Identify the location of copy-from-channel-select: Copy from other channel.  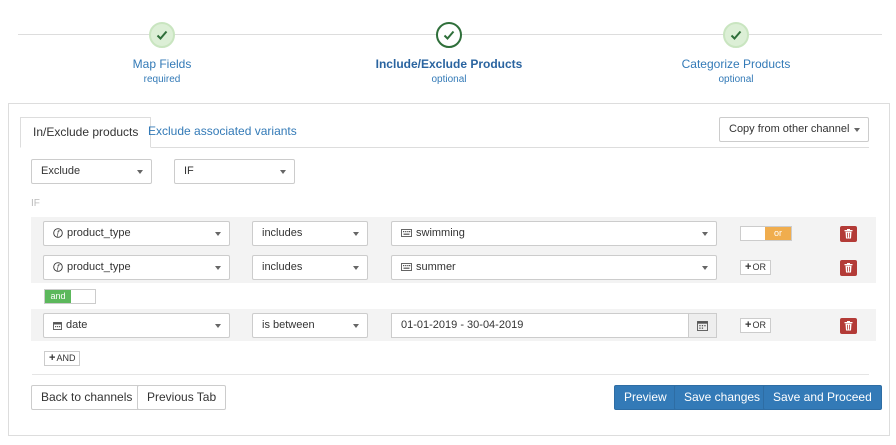
(794, 129).